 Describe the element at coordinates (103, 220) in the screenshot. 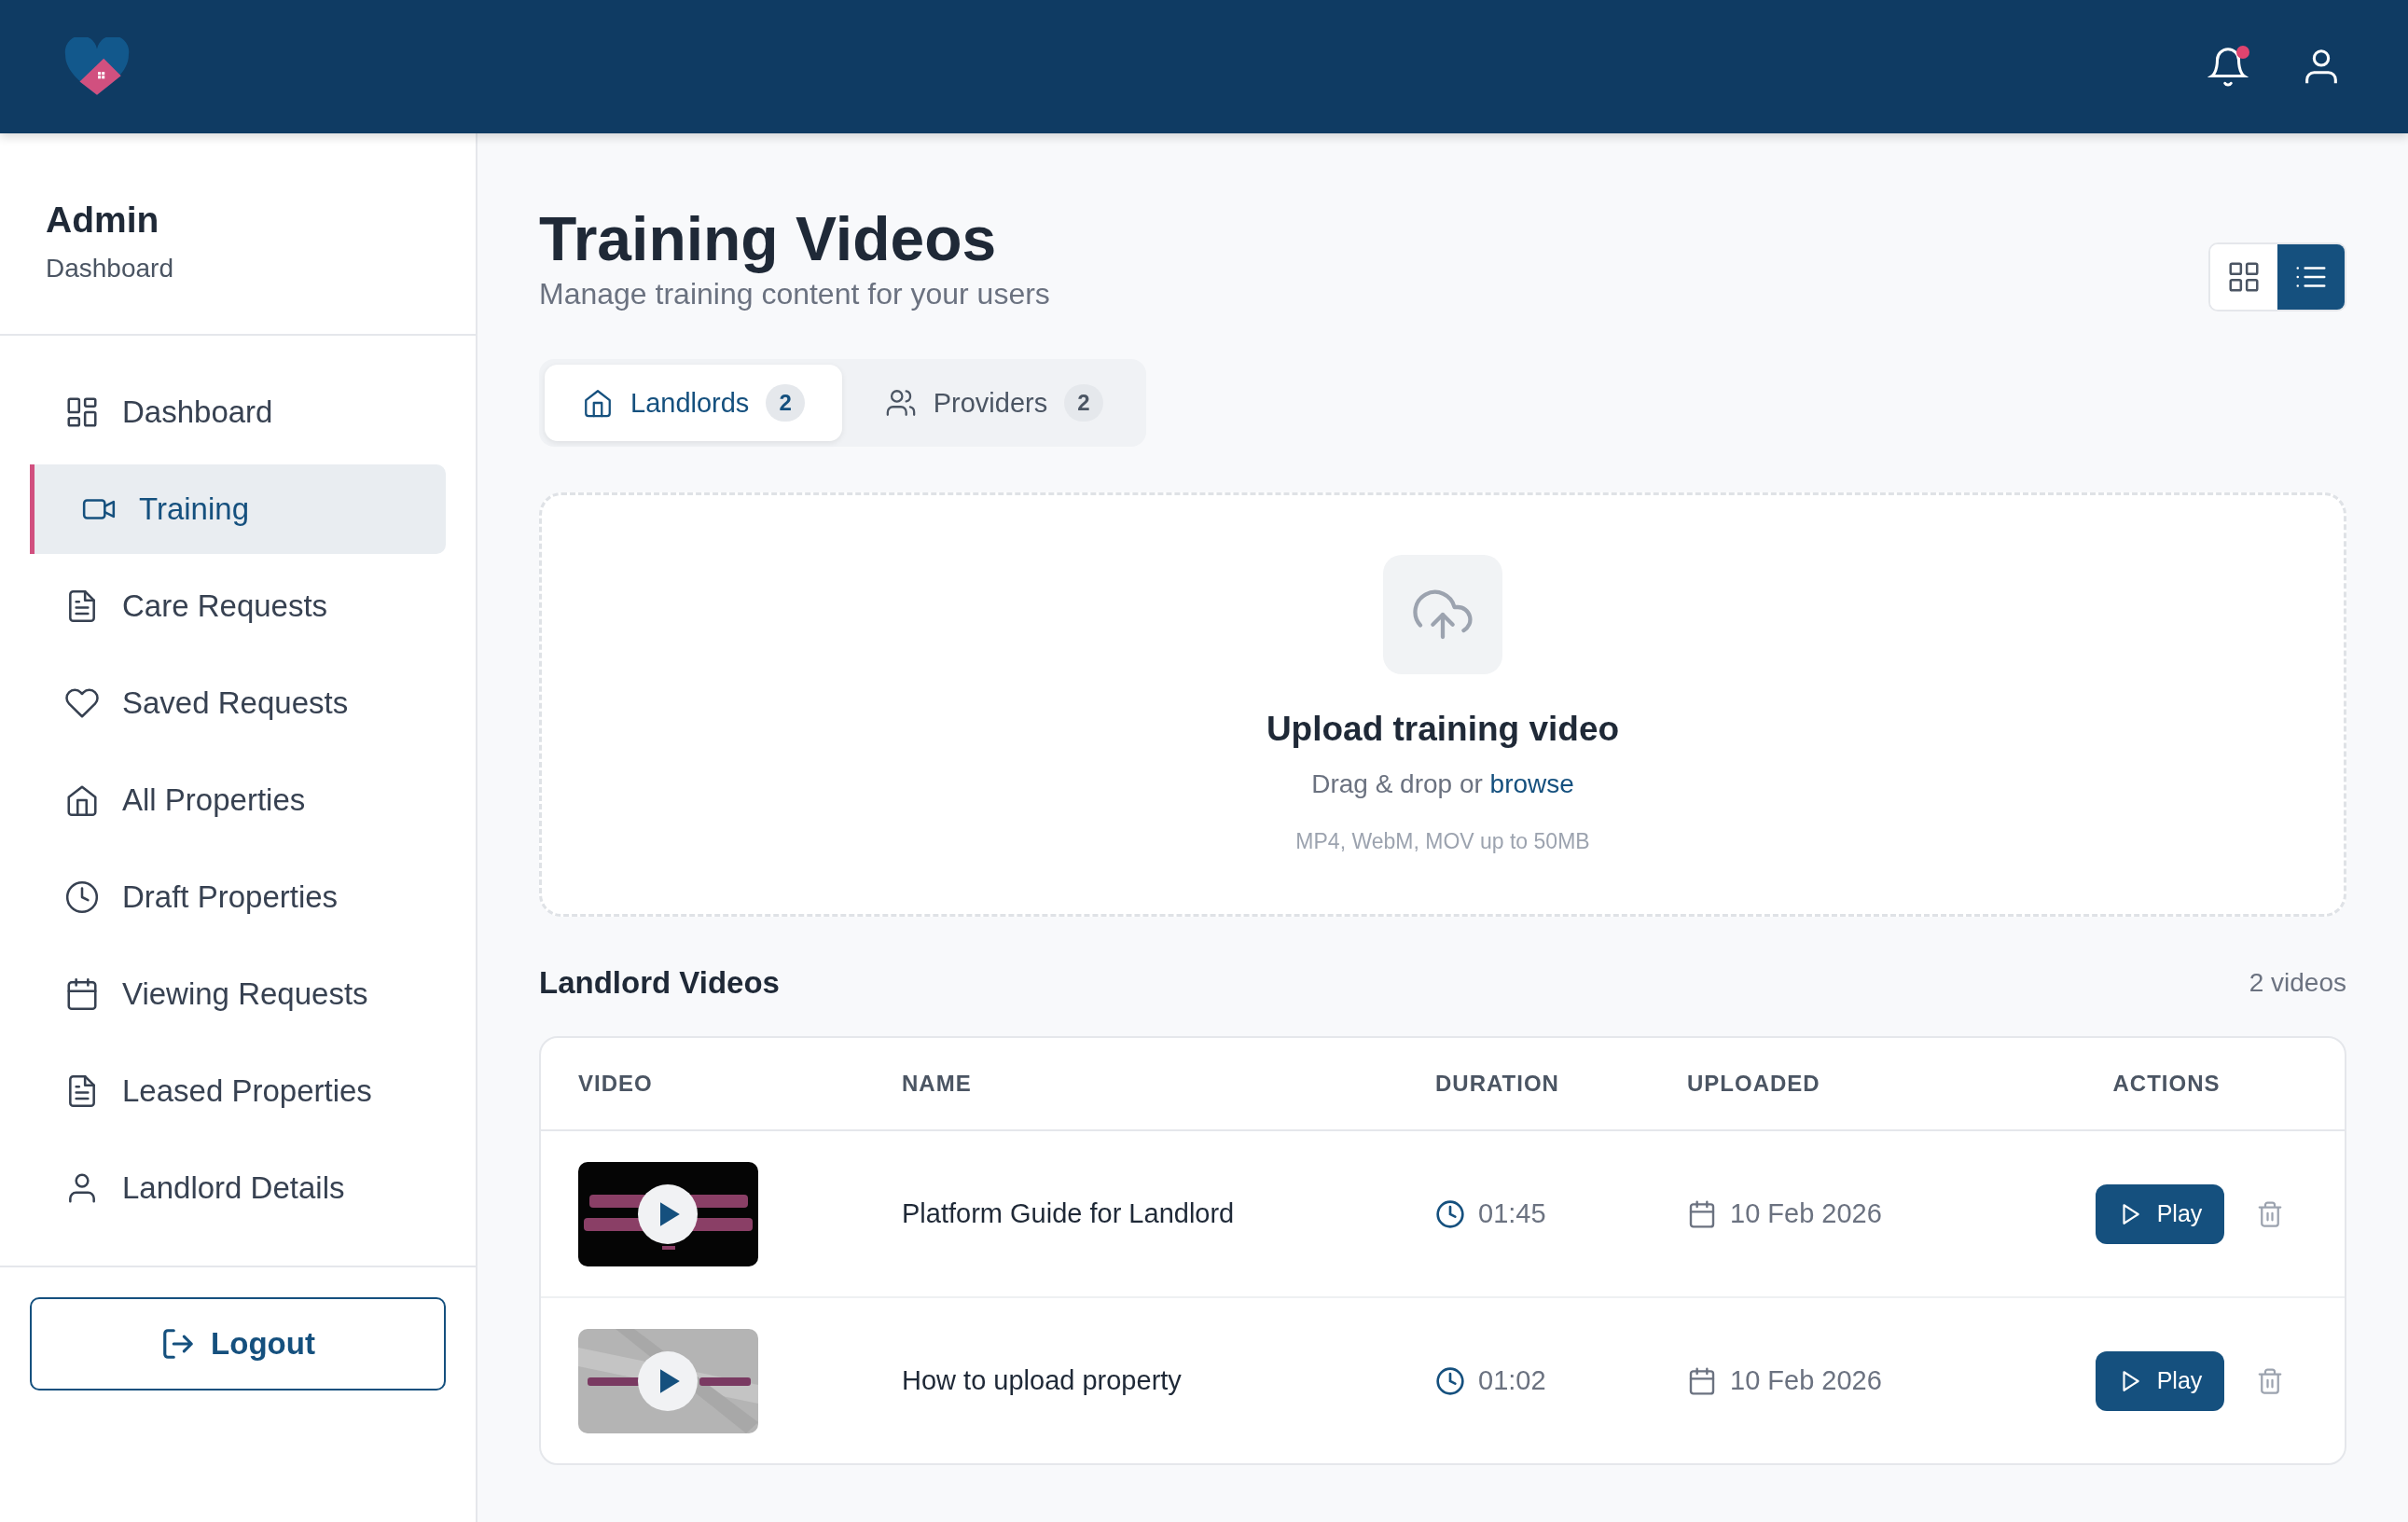

I see `sidebar-title: Admin` at that location.